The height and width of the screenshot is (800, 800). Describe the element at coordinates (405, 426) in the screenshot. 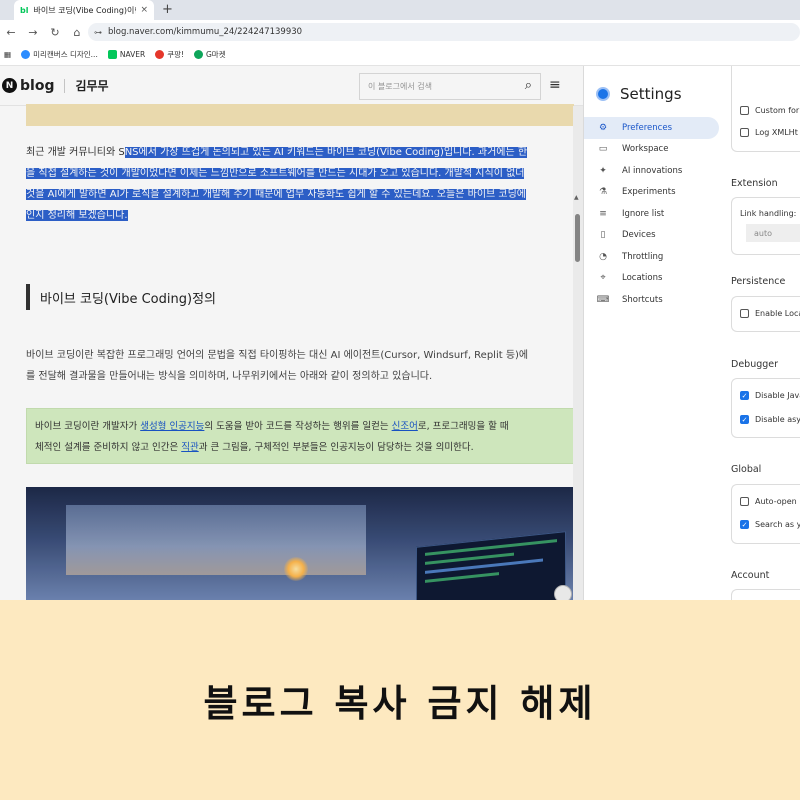

I see `link-neologism: 신조어` at that location.